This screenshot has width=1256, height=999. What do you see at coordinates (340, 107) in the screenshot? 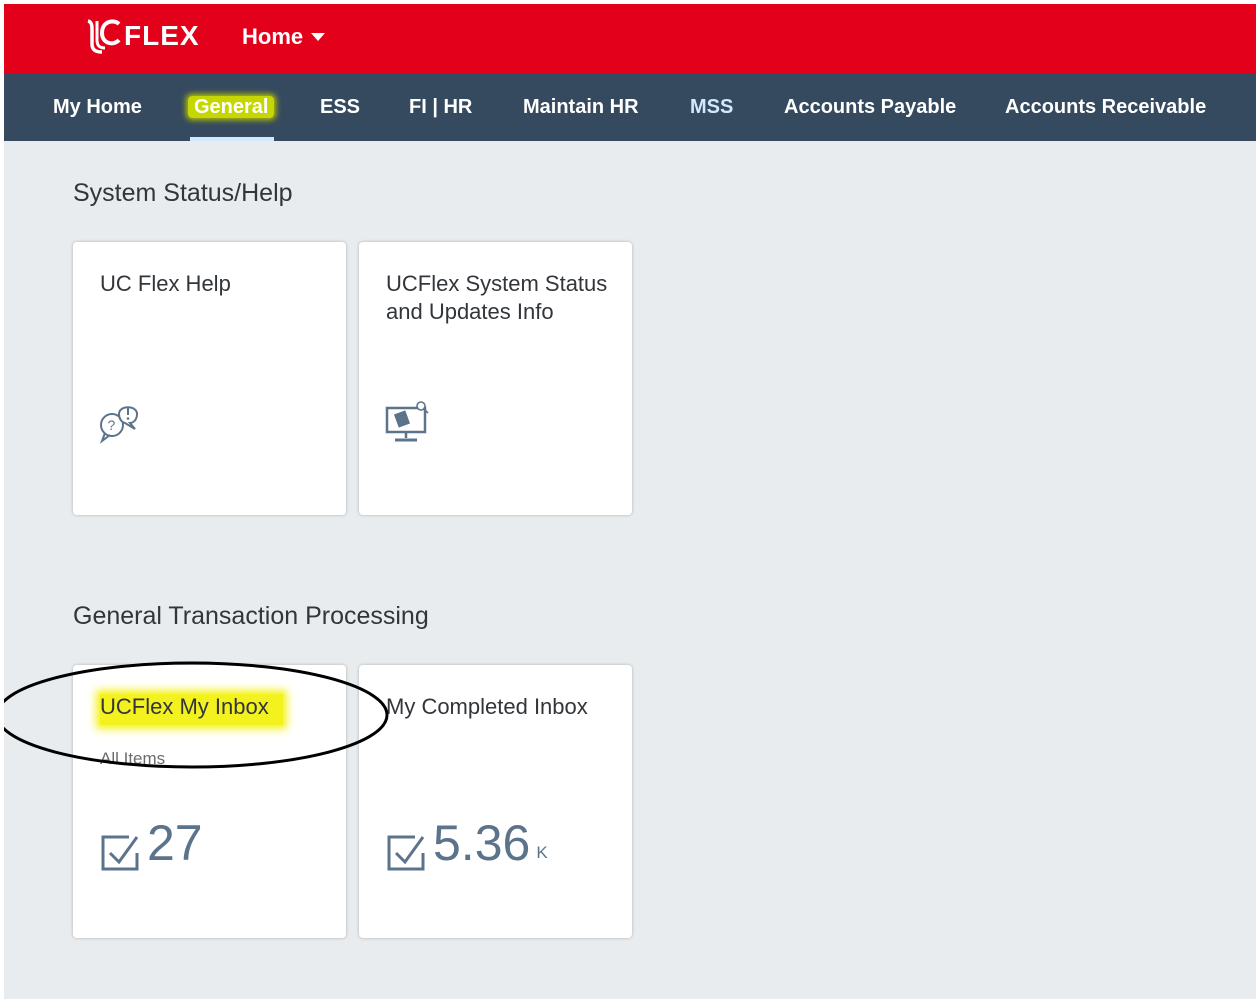
I see `tab-ess: ESS` at bounding box center [340, 107].